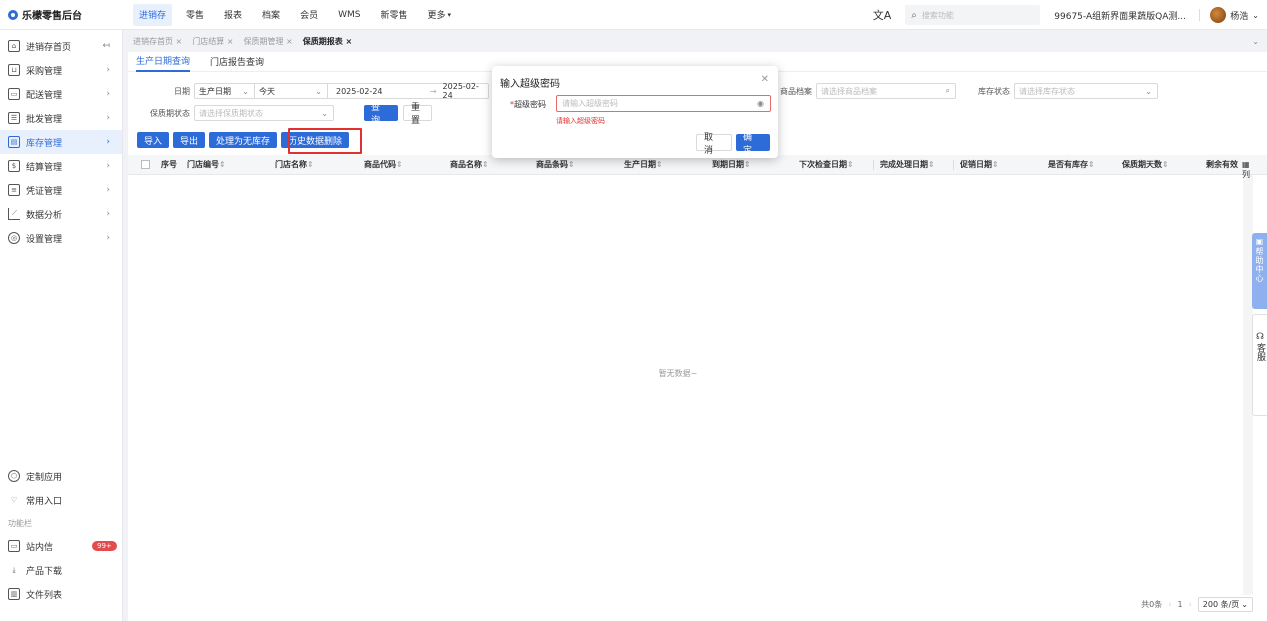 Image resolution: width=1267 pixels, height=621 pixels. Describe the element at coordinates (212, 41) in the screenshot. I see `tab-store-settlement: 门店结算 ×` at that location.